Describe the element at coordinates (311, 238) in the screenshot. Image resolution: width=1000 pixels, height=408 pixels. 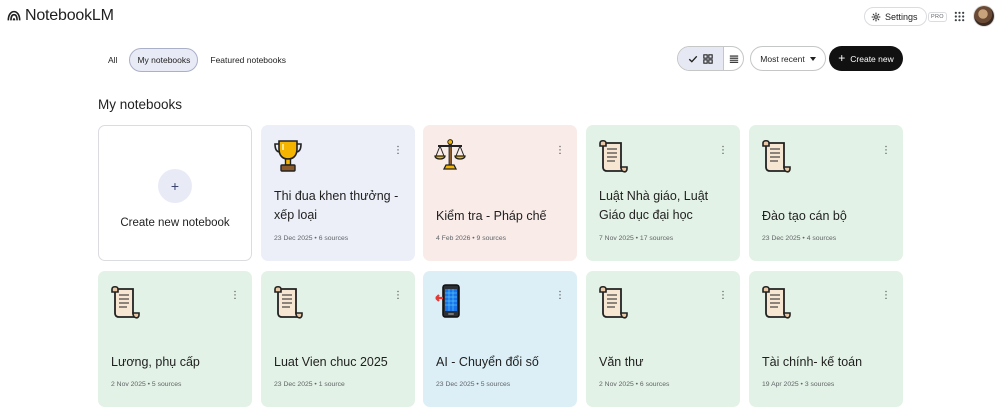
I see `notebook-meta: 23 Dec 2025 • 6 sources` at that location.